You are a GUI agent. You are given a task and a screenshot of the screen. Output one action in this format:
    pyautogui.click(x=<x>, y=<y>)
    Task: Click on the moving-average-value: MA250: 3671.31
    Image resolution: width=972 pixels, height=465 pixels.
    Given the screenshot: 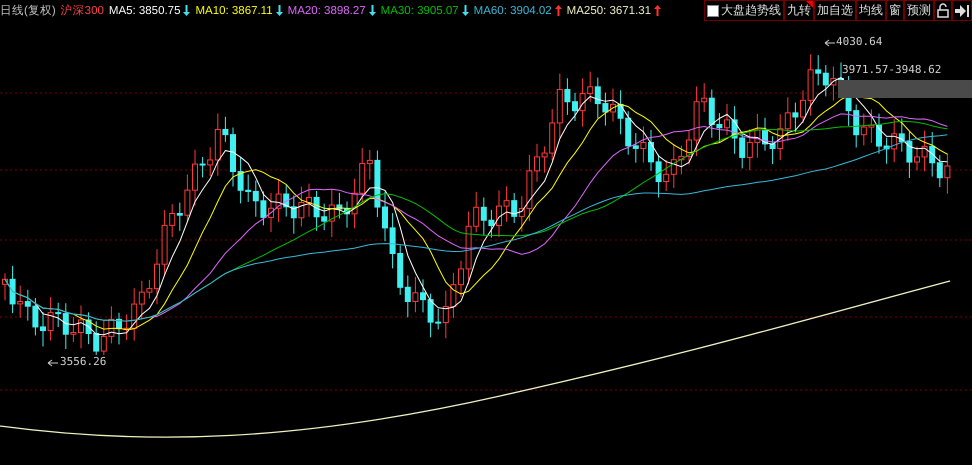 What is the action you would take?
    pyautogui.click(x=609, y=10)
    